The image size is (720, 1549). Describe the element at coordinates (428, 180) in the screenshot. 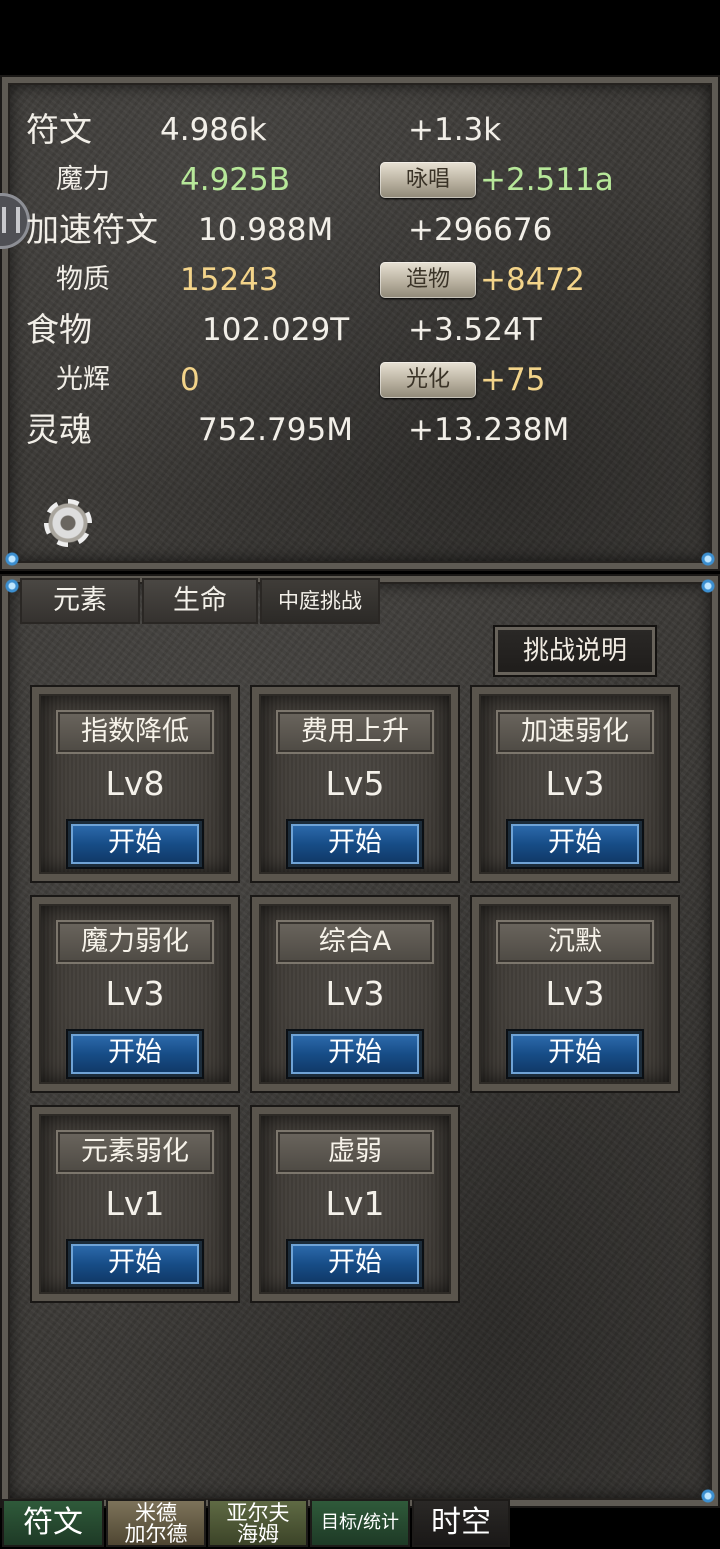

I see `resource-action-button: 咏唱` at that location.